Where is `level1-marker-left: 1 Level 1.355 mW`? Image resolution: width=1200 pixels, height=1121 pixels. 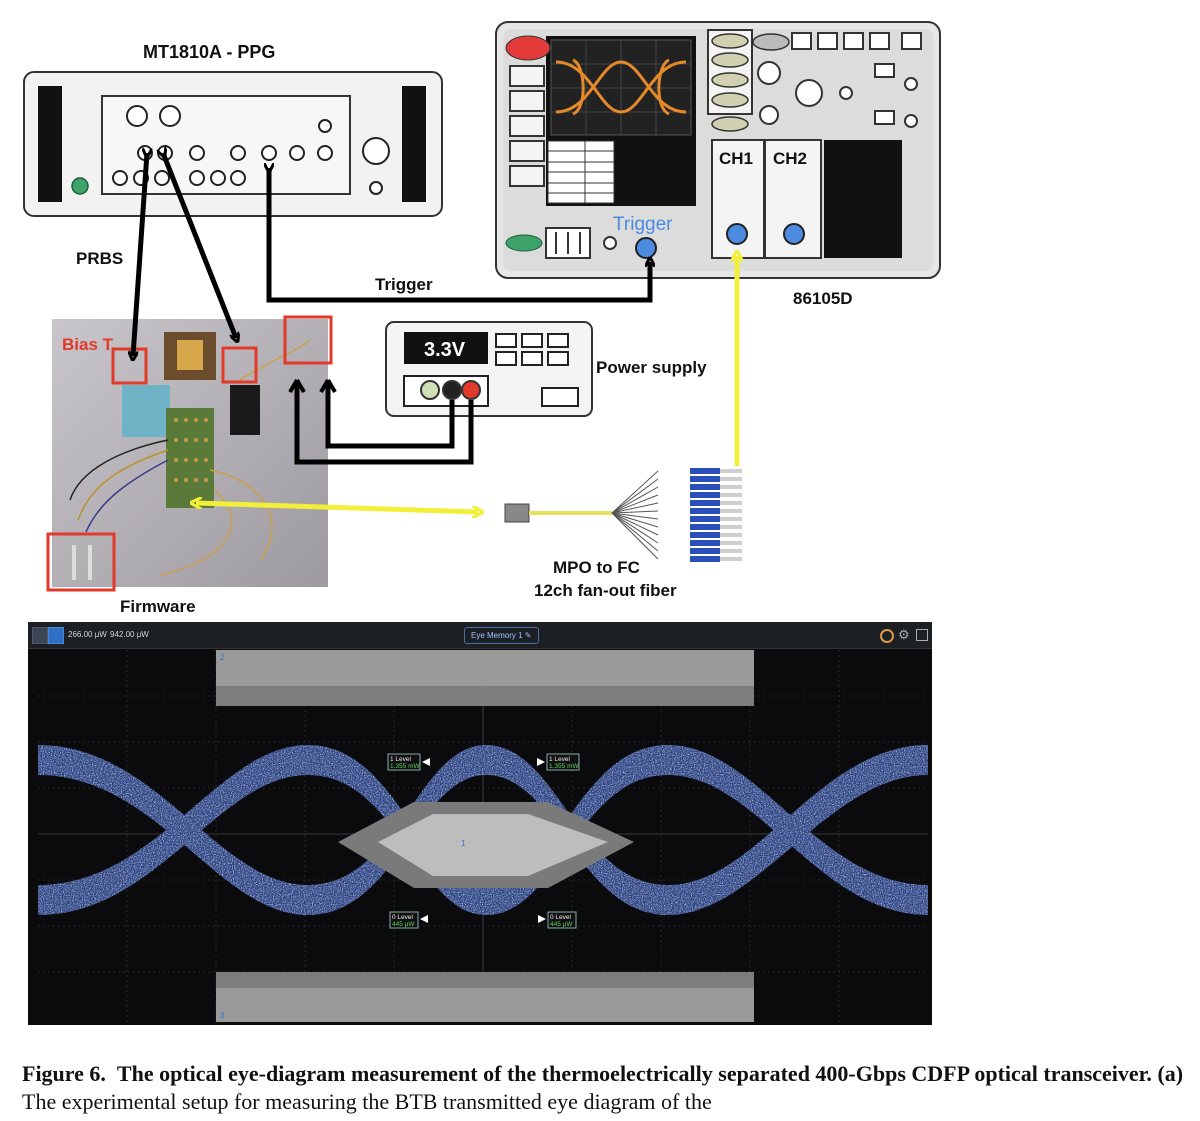 level1-marker-left: 1 Level 1.355 mW is located at coordinates (408, 762).